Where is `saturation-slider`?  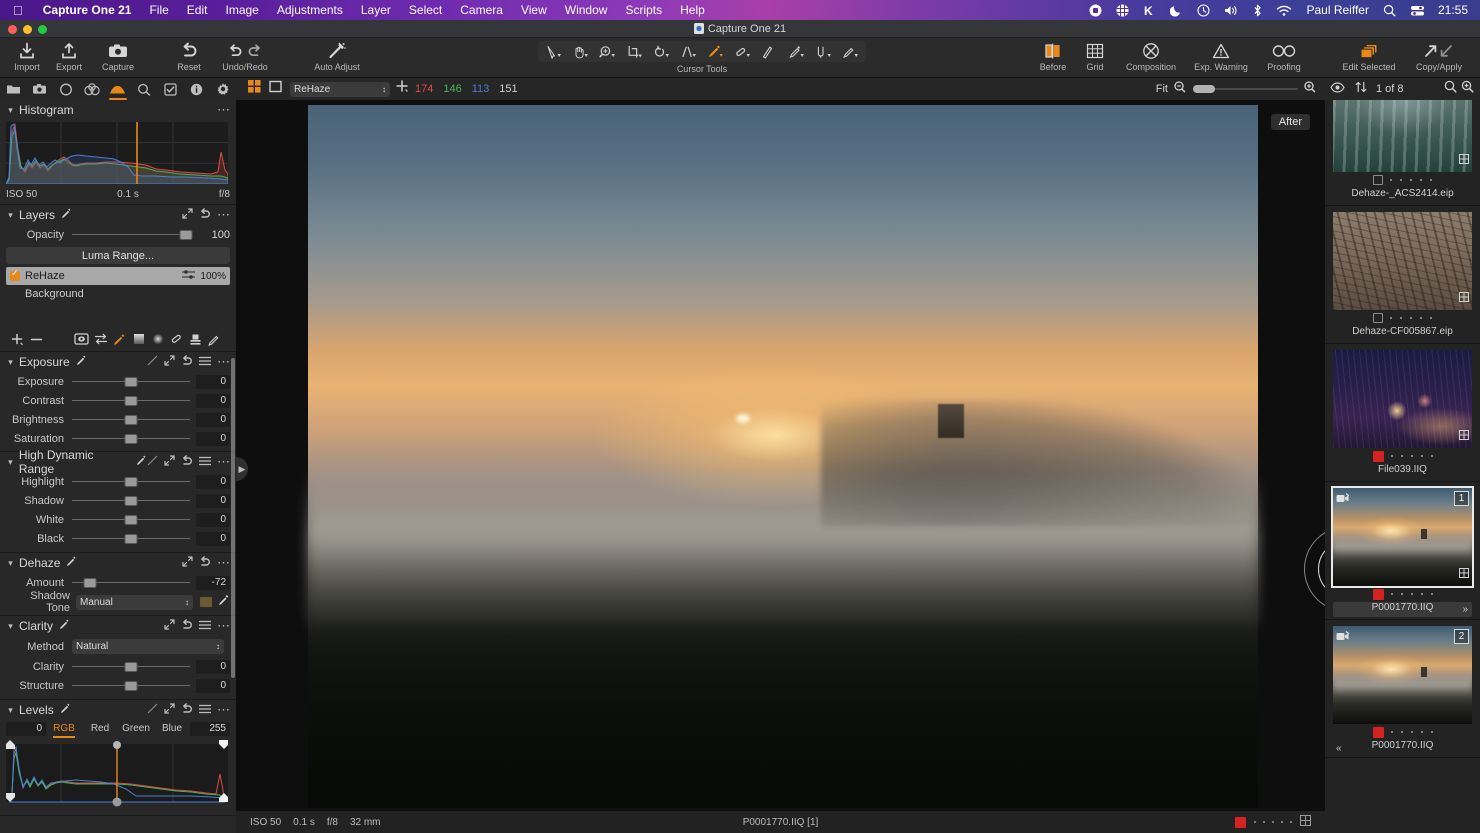 saturation-slider is located at coordinates (131, 438).